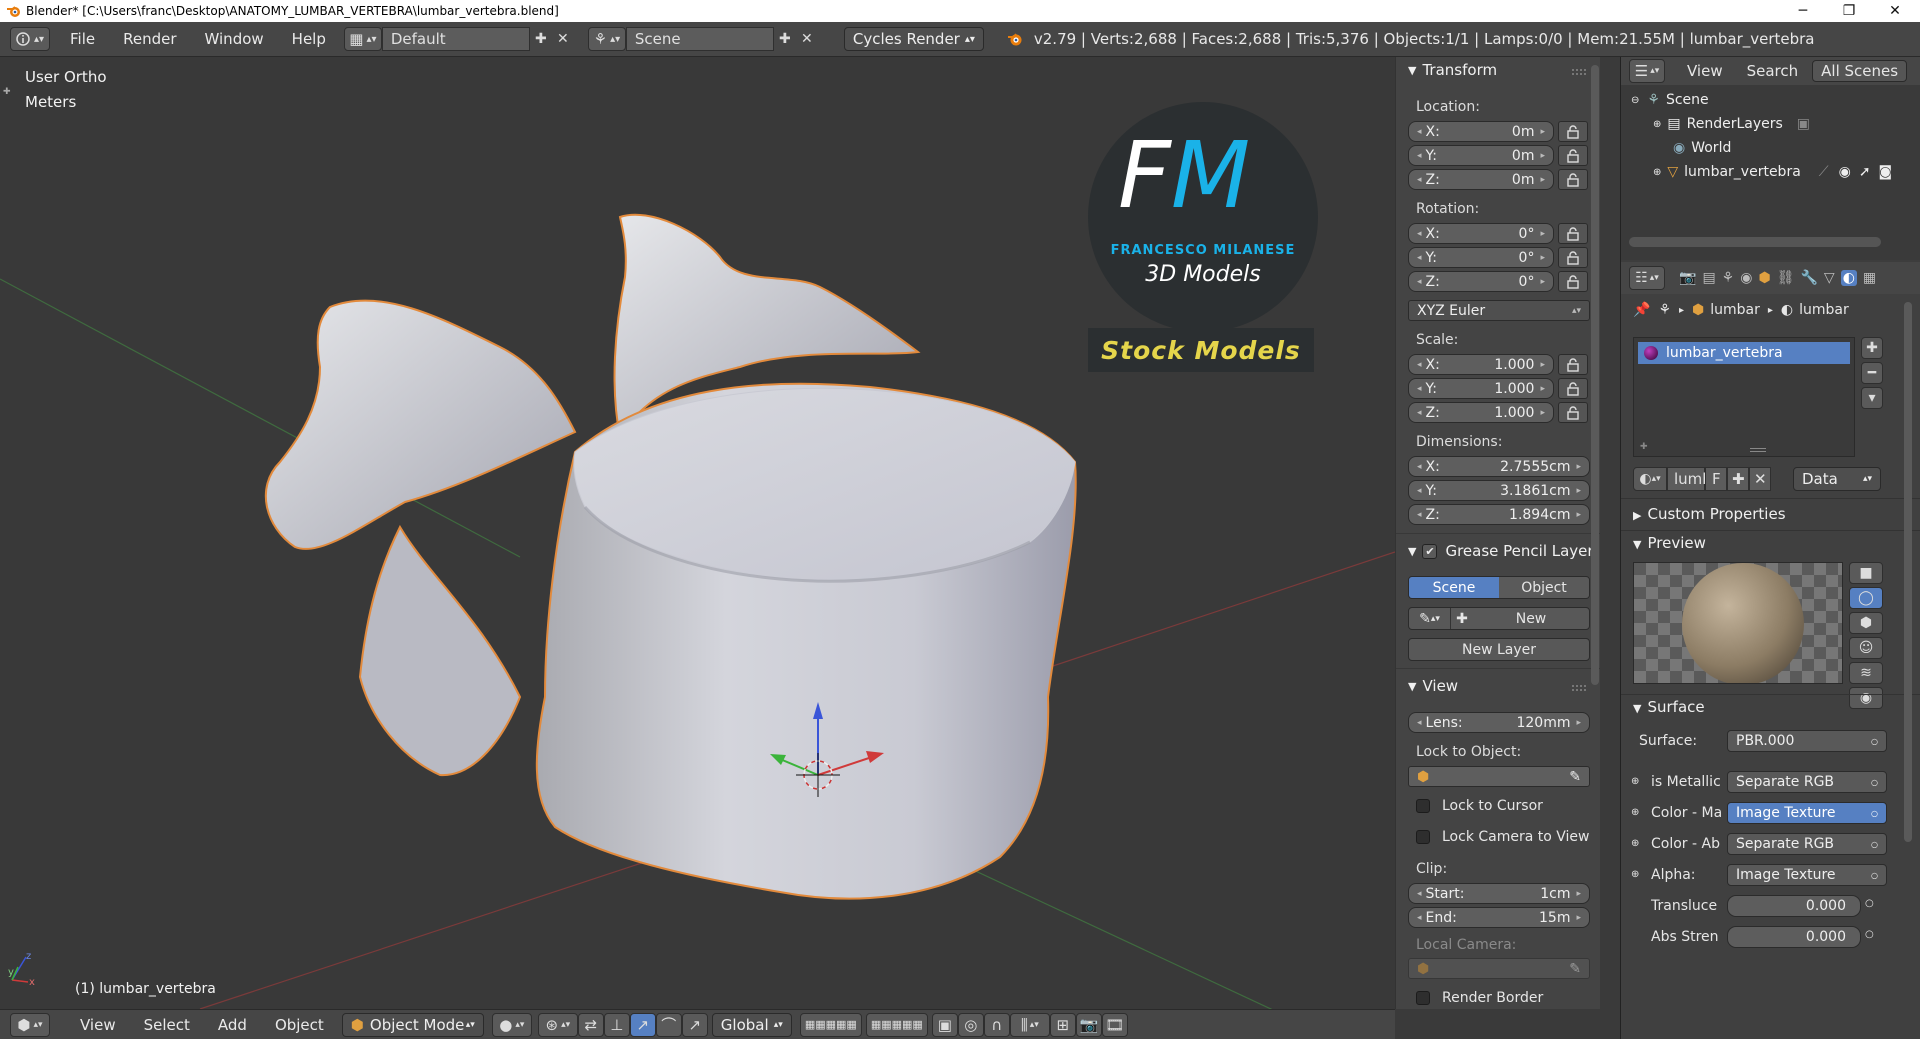 Image resolution: width=1920 pixels, height=1039 pixels. I want to click on preview-monkey-icon: ☺, so click(1866, 648).